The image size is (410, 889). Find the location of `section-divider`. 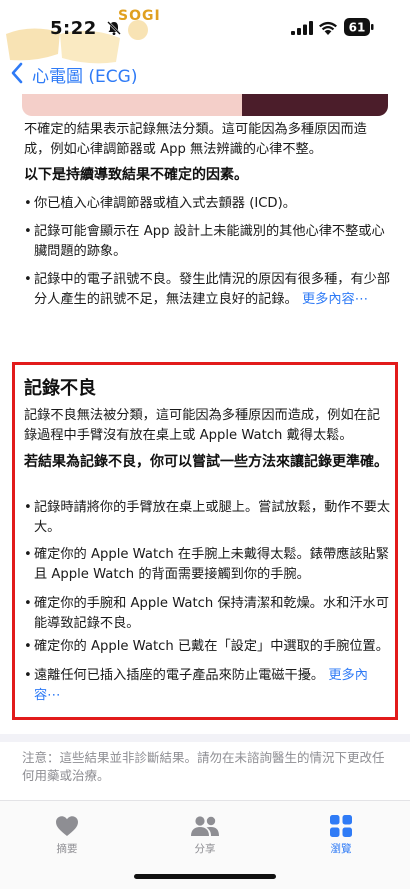

section-divider is located at coordinates (205, 738).